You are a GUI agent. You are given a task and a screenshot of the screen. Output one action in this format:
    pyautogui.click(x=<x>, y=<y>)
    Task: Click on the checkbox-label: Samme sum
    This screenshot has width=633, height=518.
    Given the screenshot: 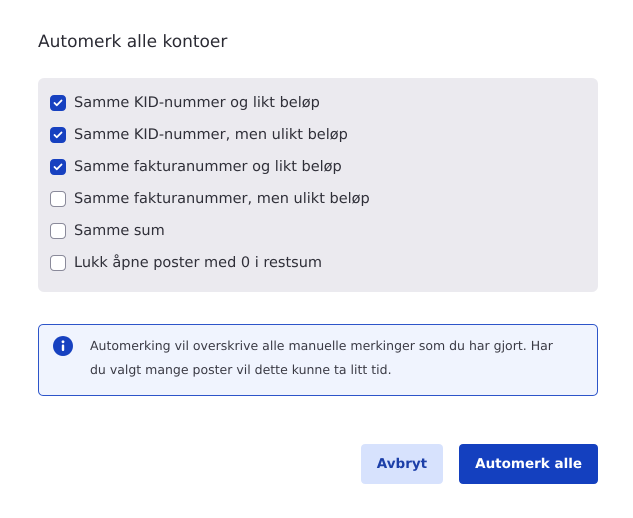 What is the action you would take?
    pyautogui.click(x=119, y=231)
    